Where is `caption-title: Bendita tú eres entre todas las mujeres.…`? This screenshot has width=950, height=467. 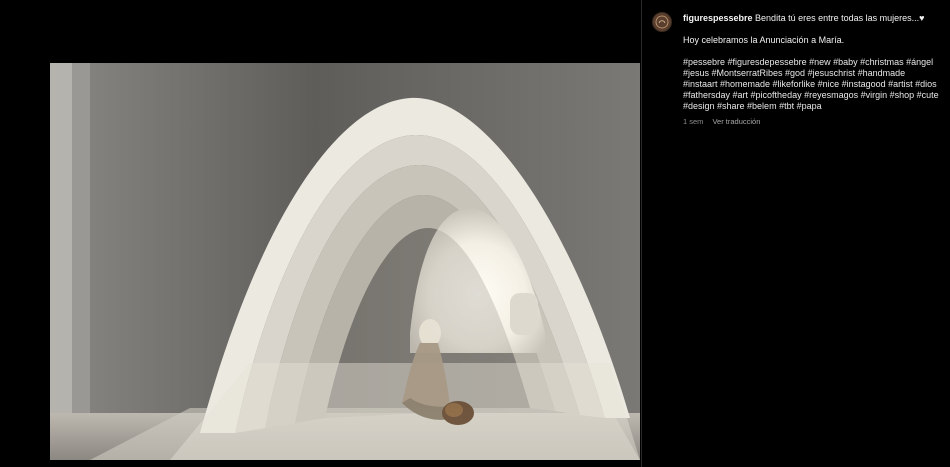 caption-title: Bendita tú eres entre todas las mujeres.… is located at coordinates (837, 18).